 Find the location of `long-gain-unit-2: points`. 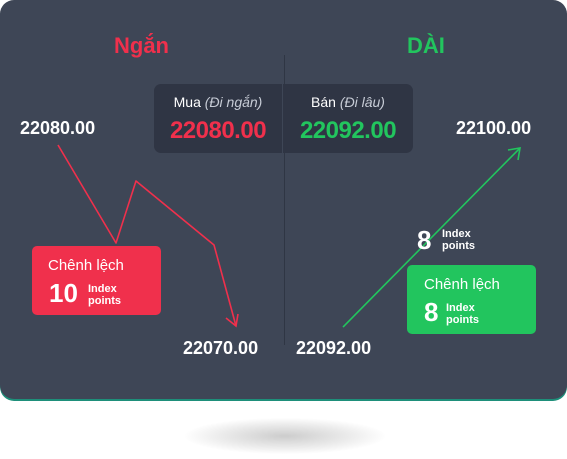

long-gain-unit-2: points is located at coordinates (458, 246).